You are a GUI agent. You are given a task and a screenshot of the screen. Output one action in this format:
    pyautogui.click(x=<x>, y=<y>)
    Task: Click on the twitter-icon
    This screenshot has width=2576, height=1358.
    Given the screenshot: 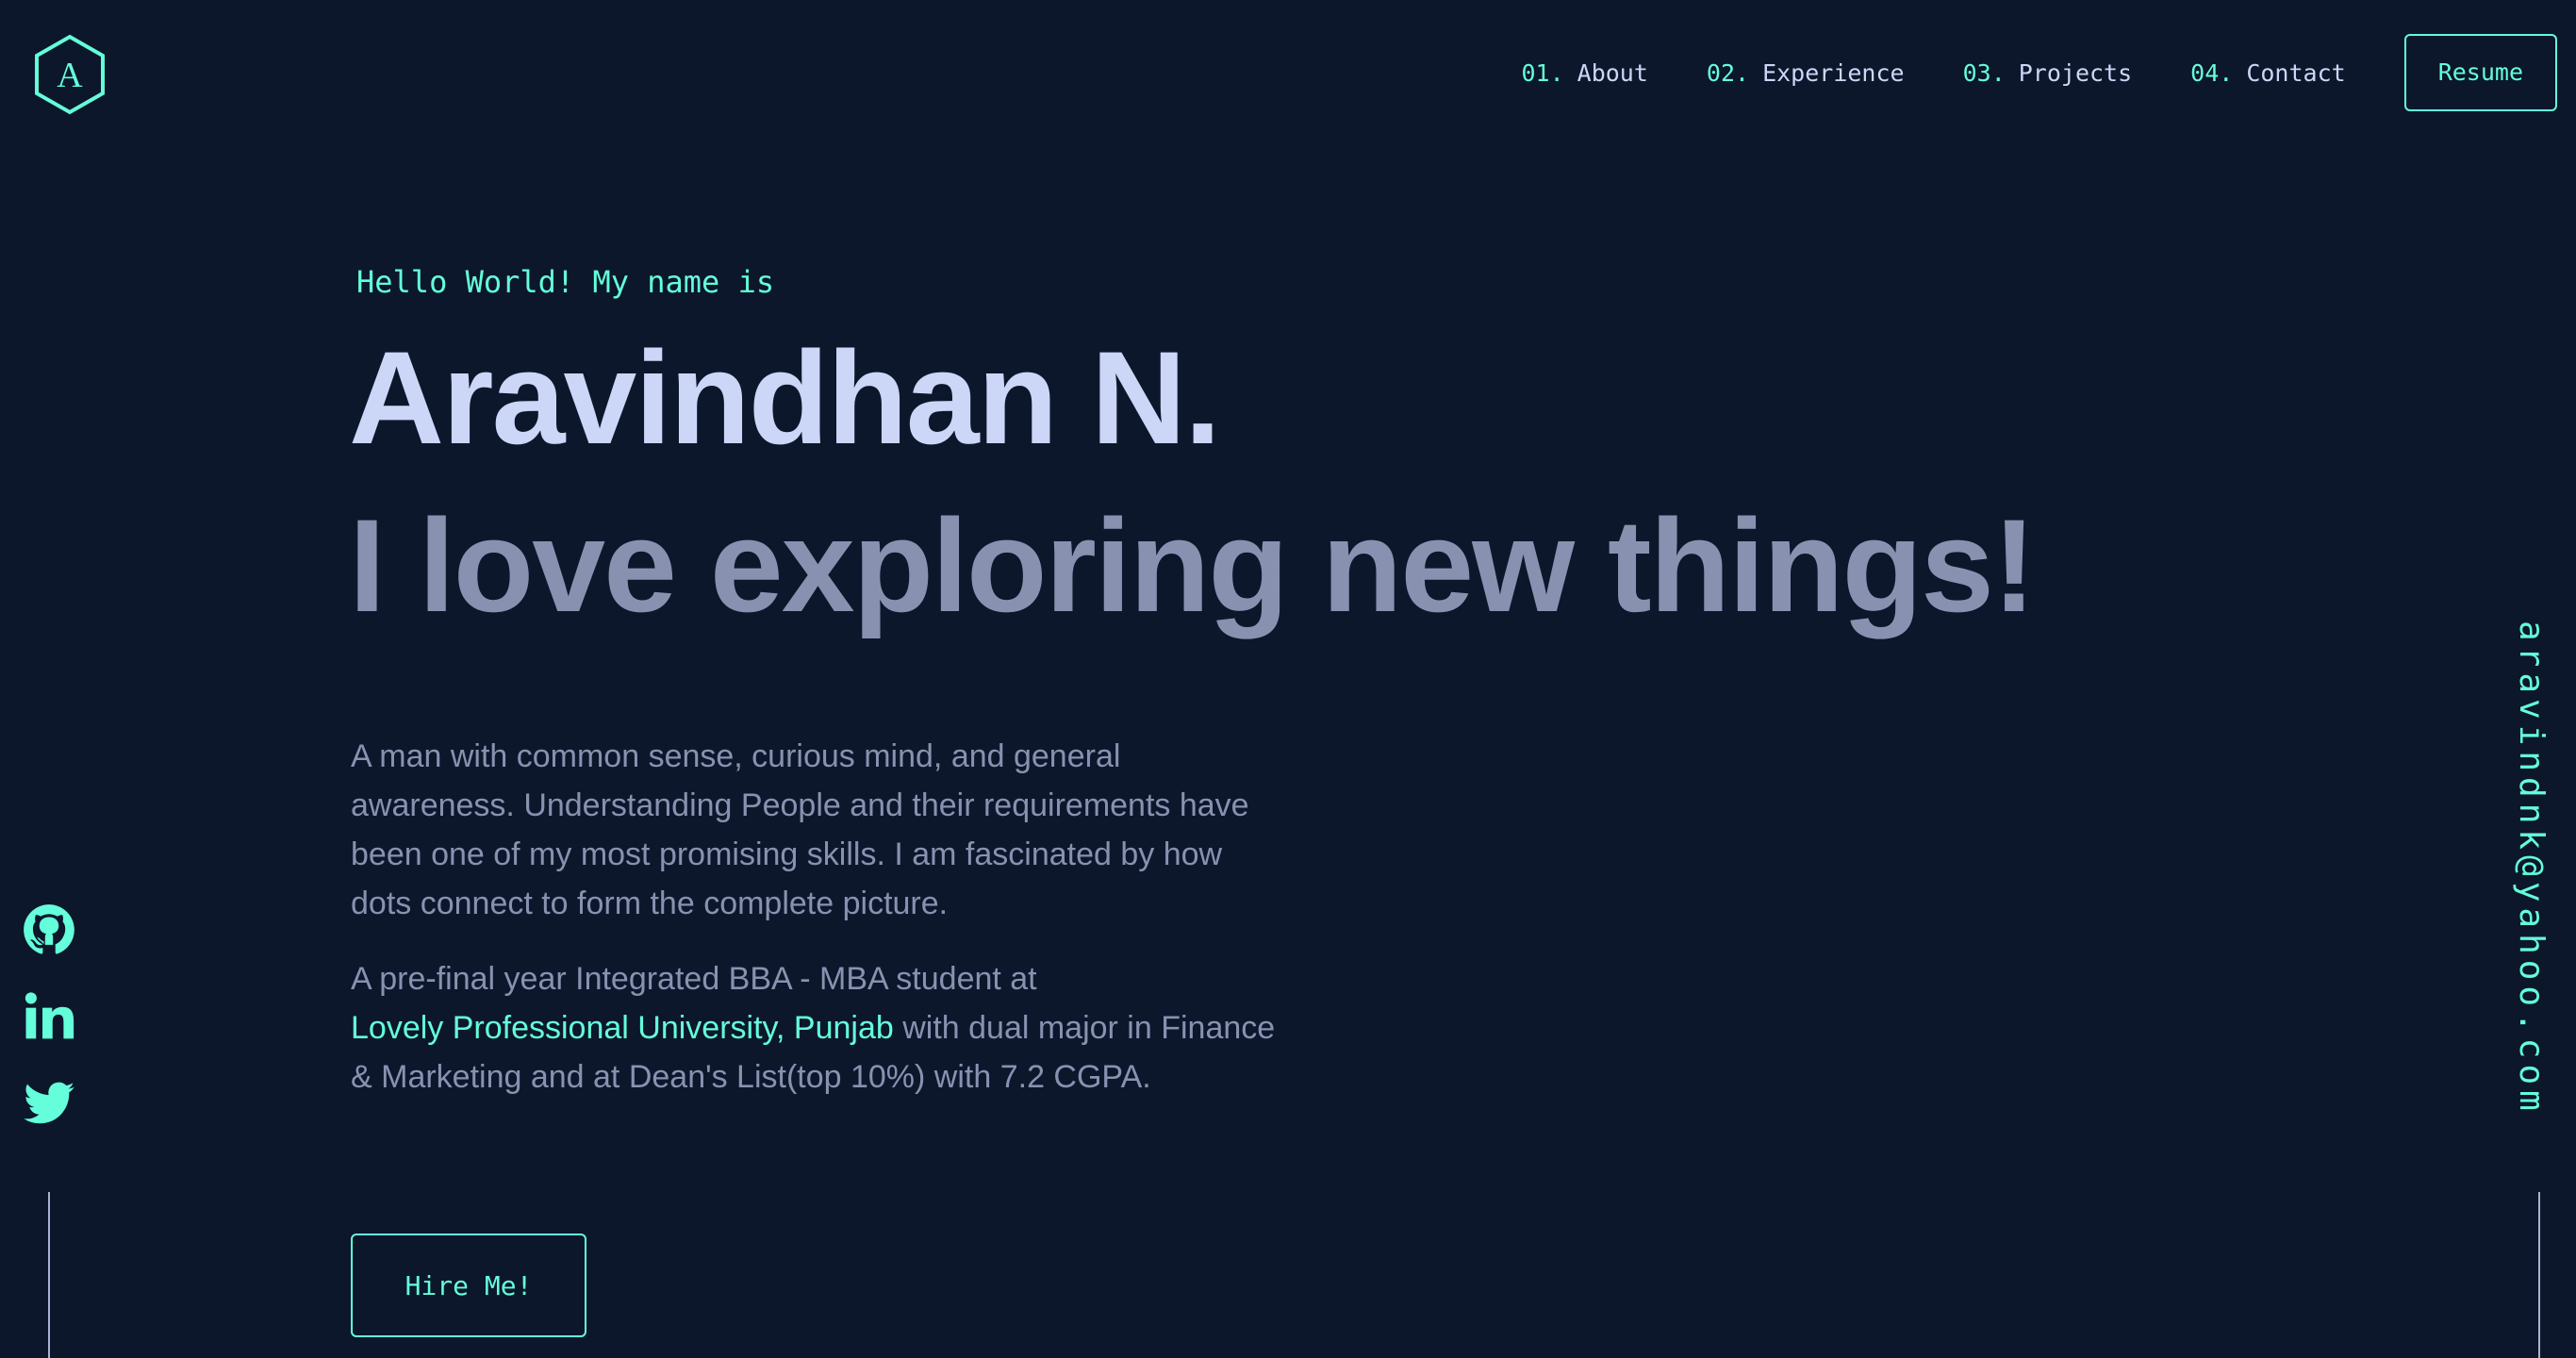 What is the action you would take?
    pyautogui.click(x=49, y=1103)
    